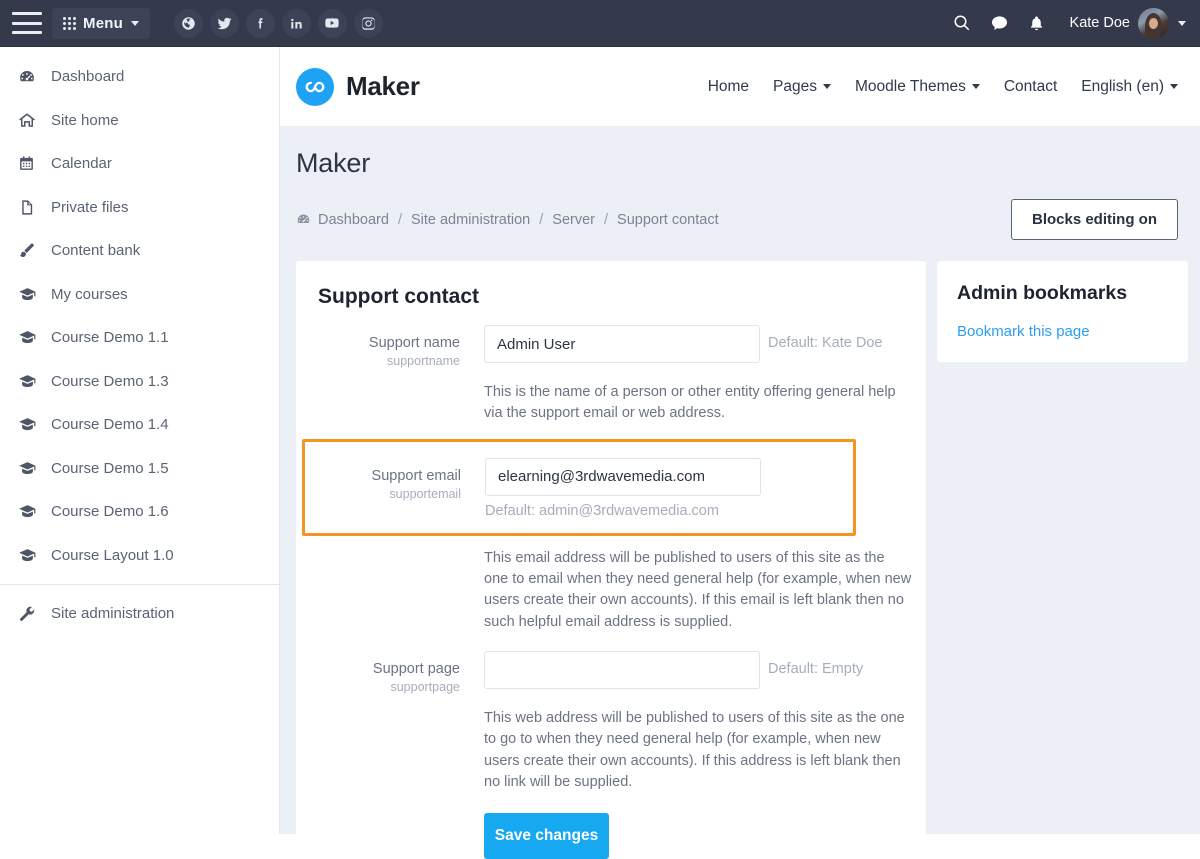 This screenshot has width=1200, height=859. I want to click on nav-item-pages: Pages, so click(802, 87).